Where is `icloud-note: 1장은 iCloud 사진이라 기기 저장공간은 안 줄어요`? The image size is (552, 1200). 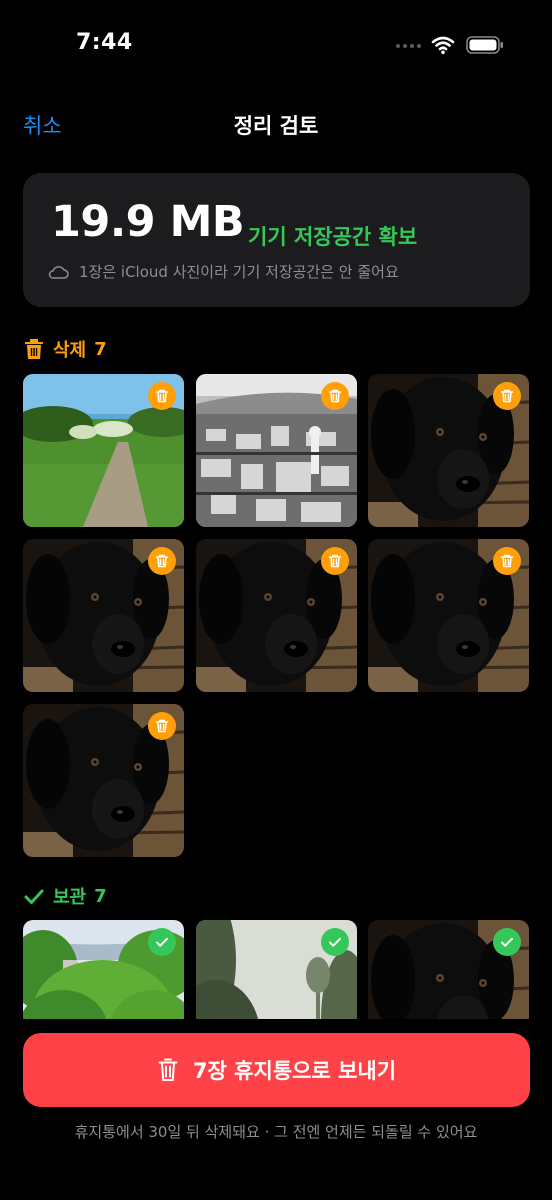 icloud-note: 1장은 iCloud 사진이라 기기 저장공간은 안 줄어요 is located at coordinates (223, 271).